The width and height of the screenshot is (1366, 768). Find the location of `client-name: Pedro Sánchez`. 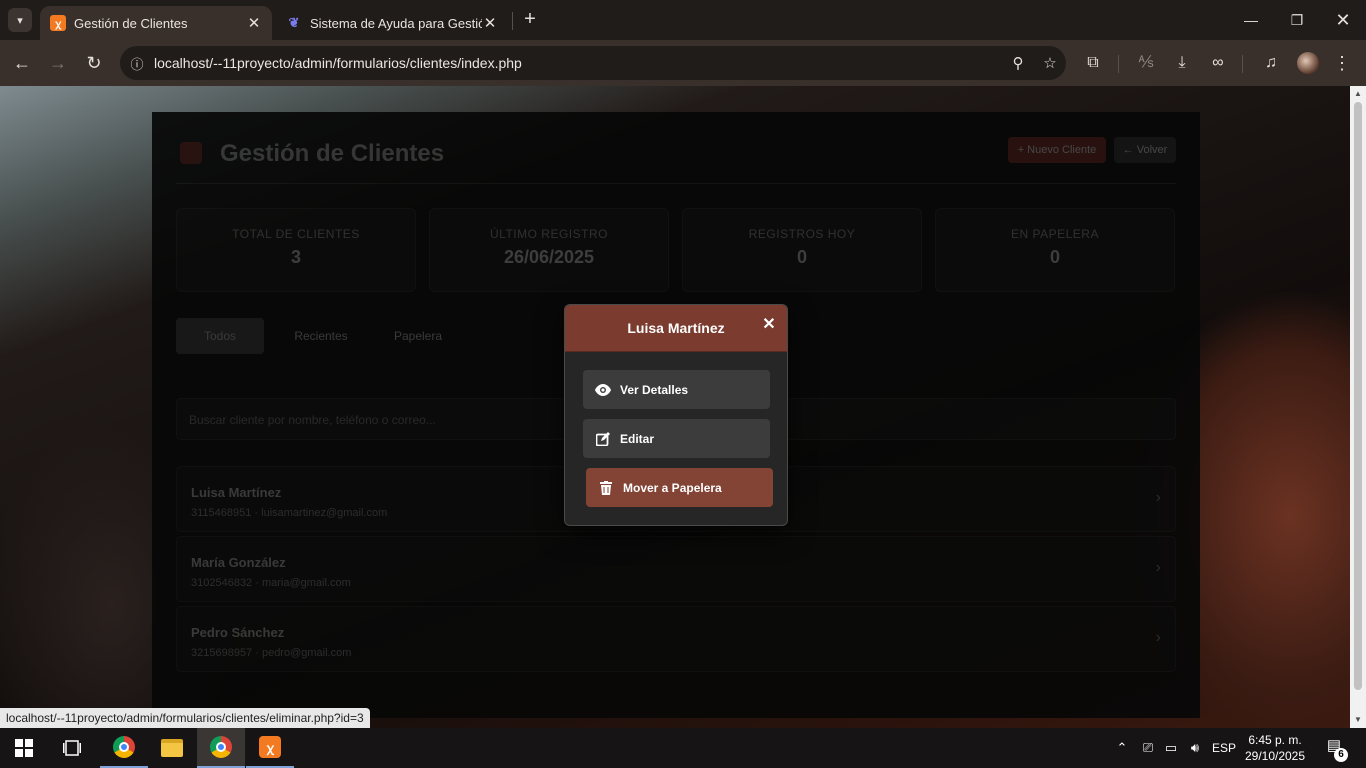

client-name: Pedro Sánchez is located at coordinates (238, 632).